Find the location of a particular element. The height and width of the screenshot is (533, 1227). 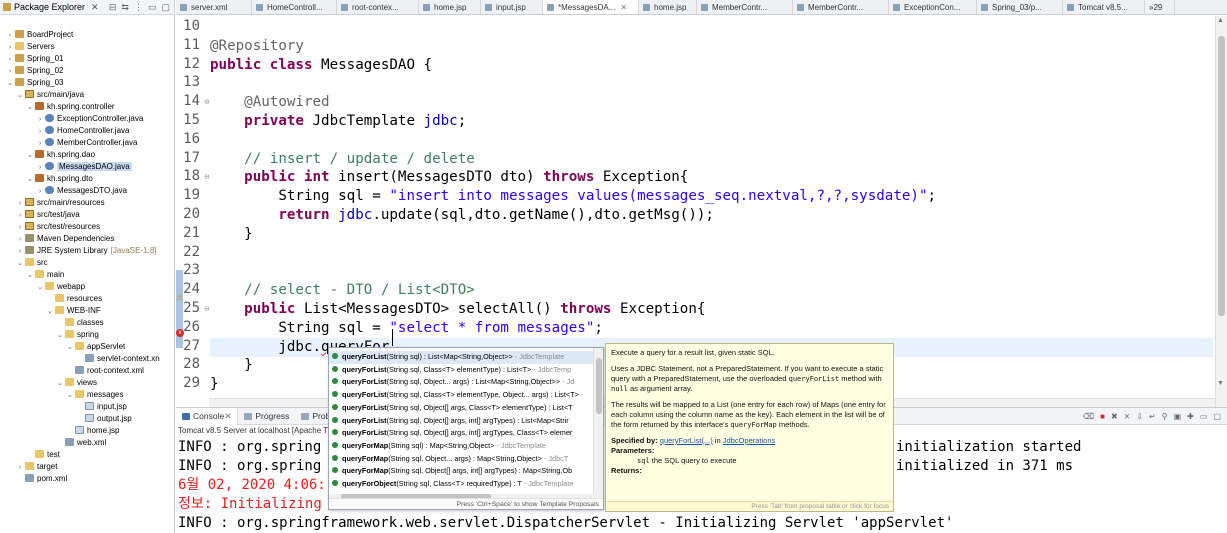

interface-link: JdbcOperations is located at coordinates (749, 440).